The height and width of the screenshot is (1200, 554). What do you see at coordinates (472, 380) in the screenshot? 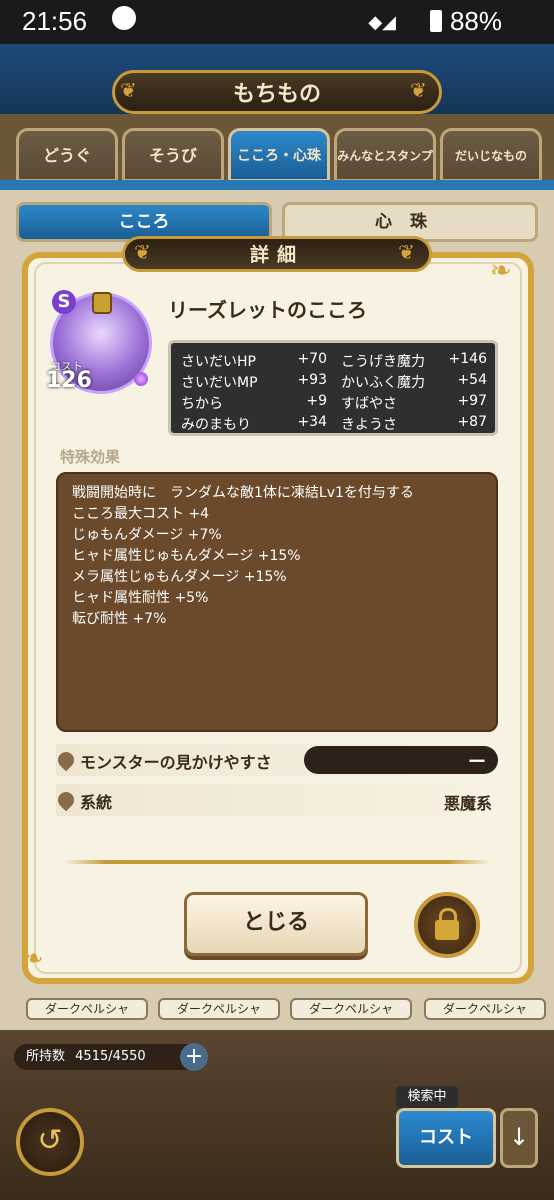
I see `stat-value: +54` at bounding box center [472, 380].